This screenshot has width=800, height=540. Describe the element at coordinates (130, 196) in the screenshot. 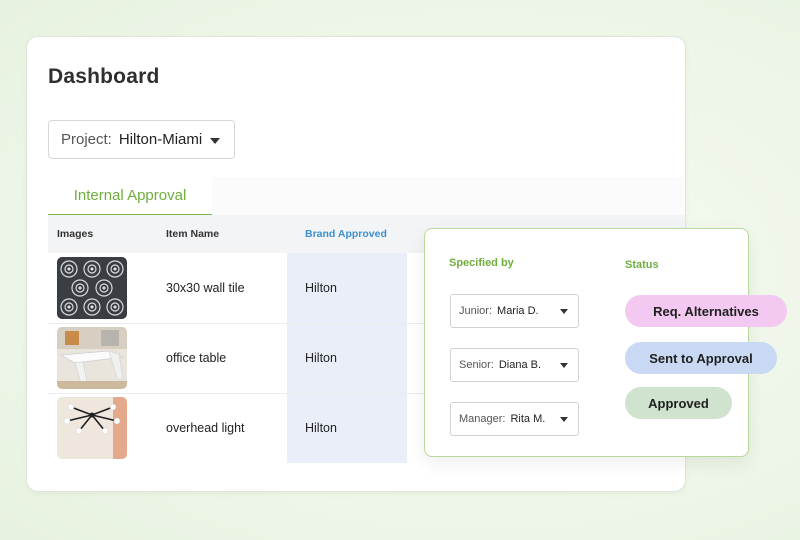

I see `tab-internal-approval: Internal Approval` at that location.